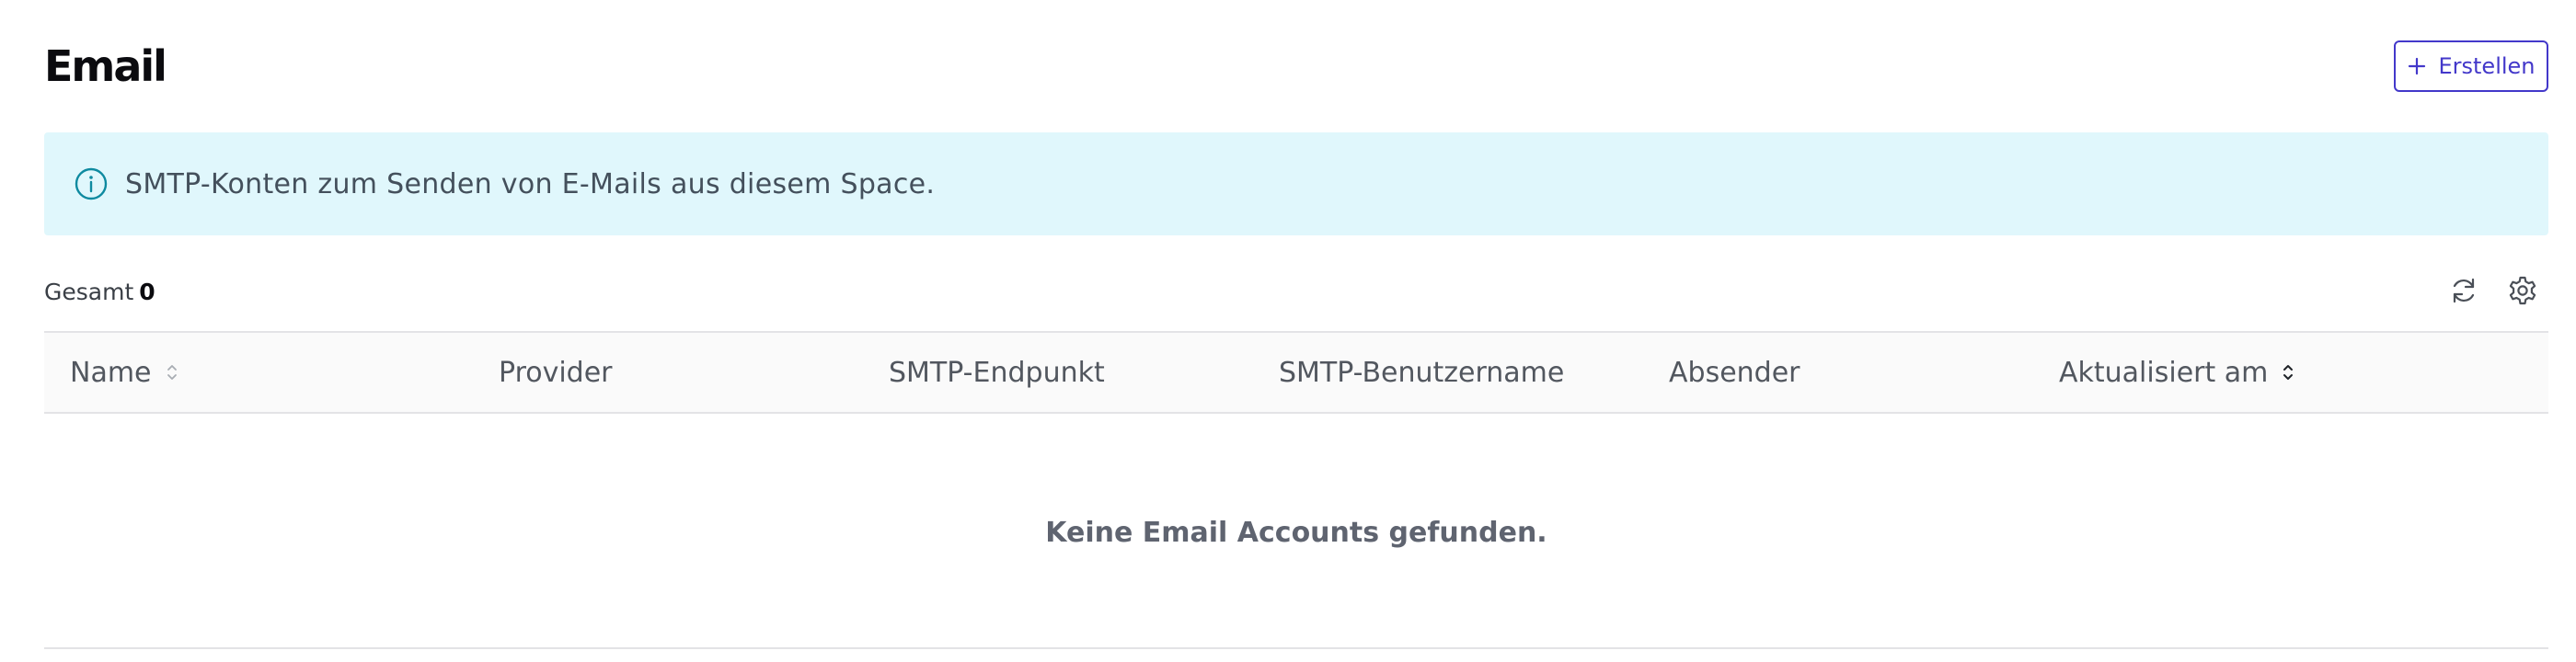 This screenshot has height=662, width=2576. What do you see at coordinates (111, 372) in the screenshot?
I see `column-label-name: Name` at bounding box center [111, 372].